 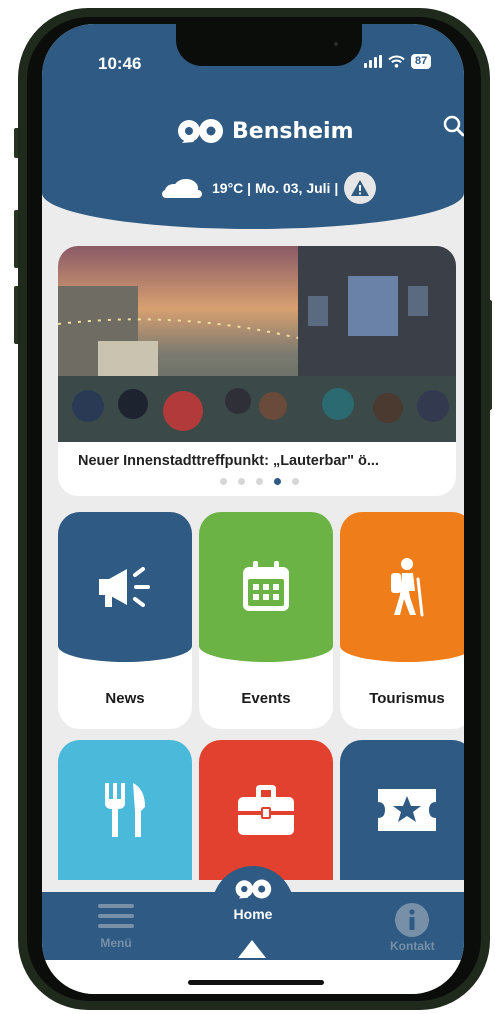 I want to click on app-logo: Bensheim, so click(x=265, y=131).